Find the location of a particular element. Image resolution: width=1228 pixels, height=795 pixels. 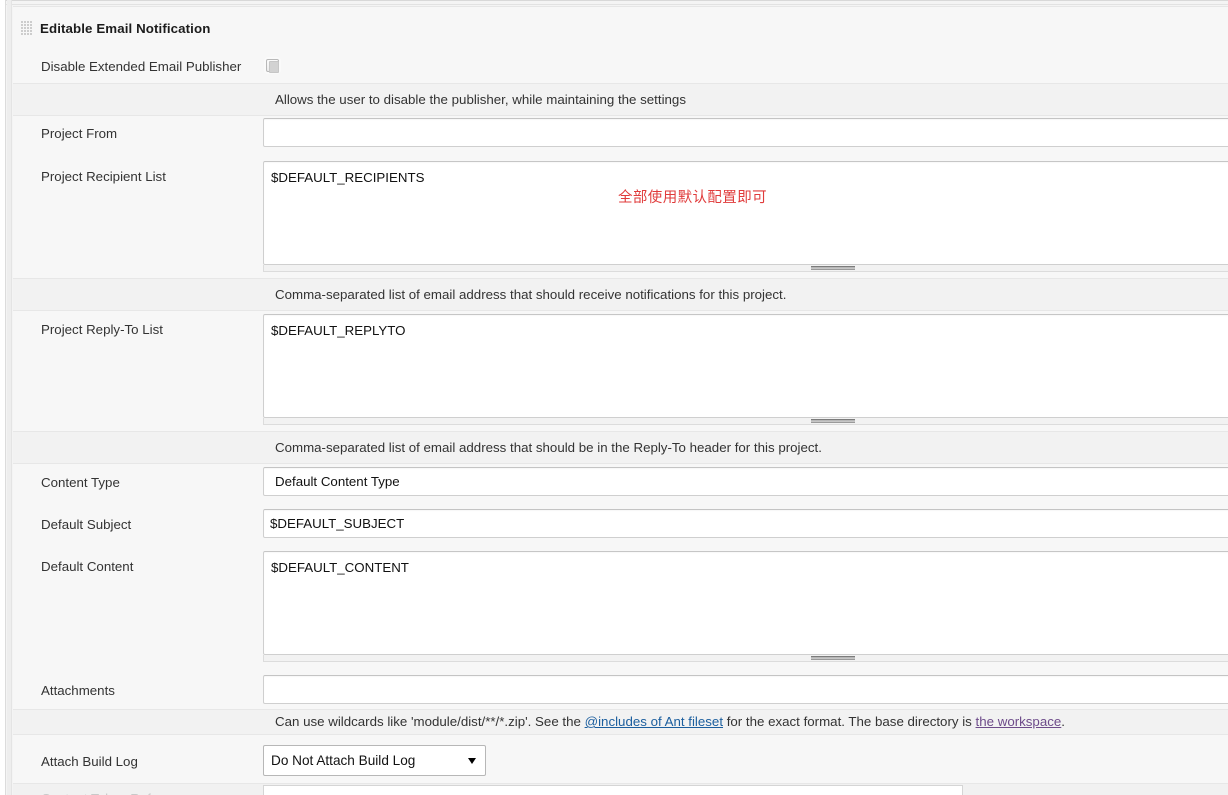

left-gutter-inner is located at coordinates (9, 397).